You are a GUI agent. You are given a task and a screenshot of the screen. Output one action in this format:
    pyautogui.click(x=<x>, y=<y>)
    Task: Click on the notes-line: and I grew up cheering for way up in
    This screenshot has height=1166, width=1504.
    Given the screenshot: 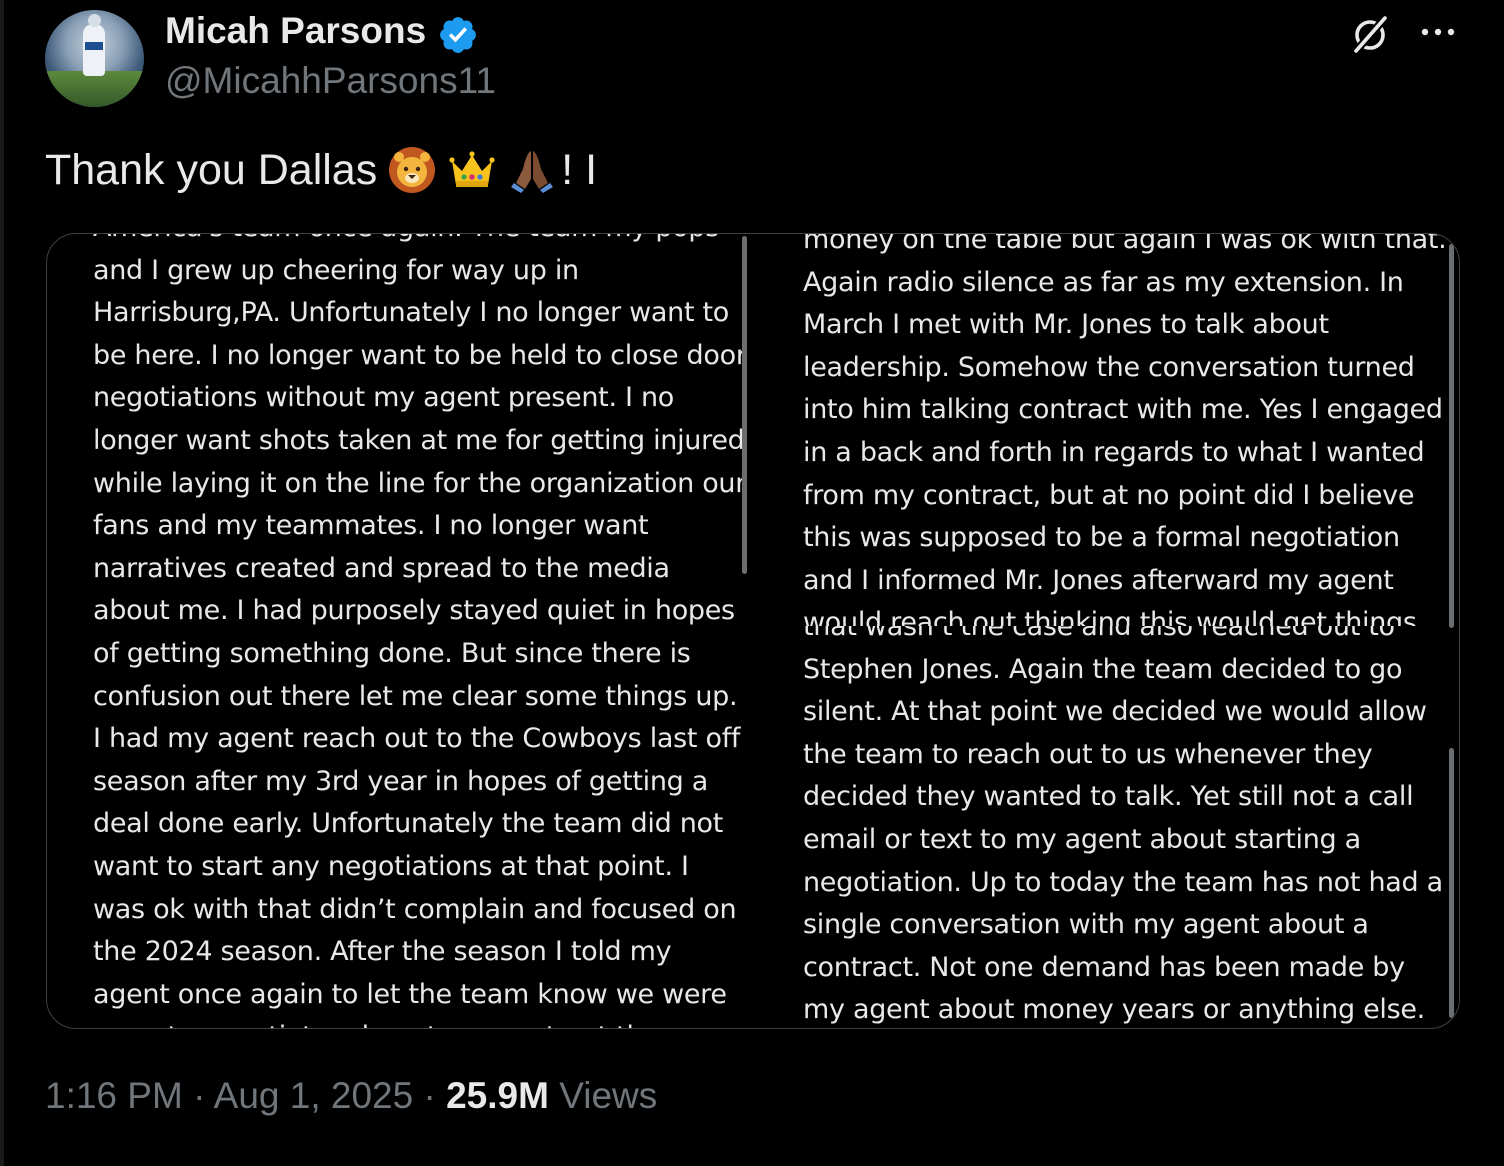 What is the action you would take?
    pyautogui.click(x=336, y=270)
    